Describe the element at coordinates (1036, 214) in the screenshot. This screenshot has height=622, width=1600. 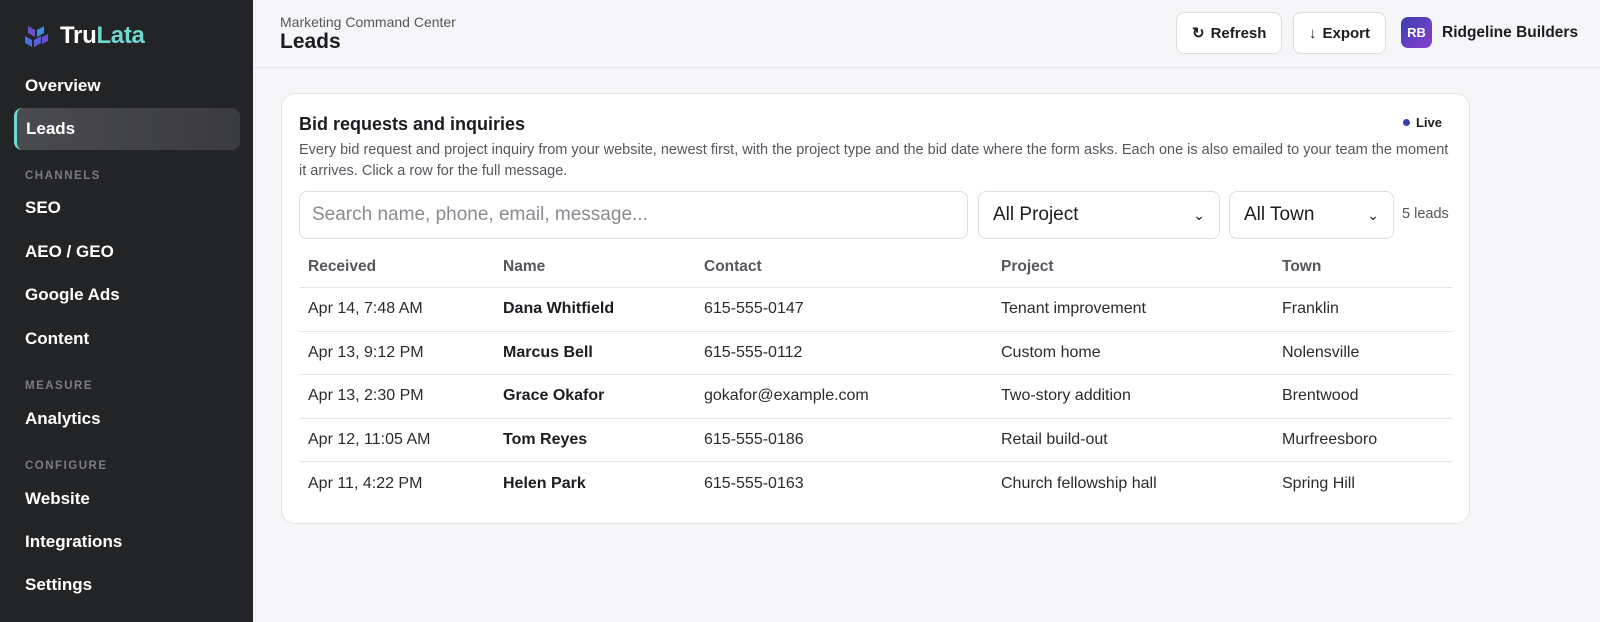
I see `project-filter-value: All Project` at that location.